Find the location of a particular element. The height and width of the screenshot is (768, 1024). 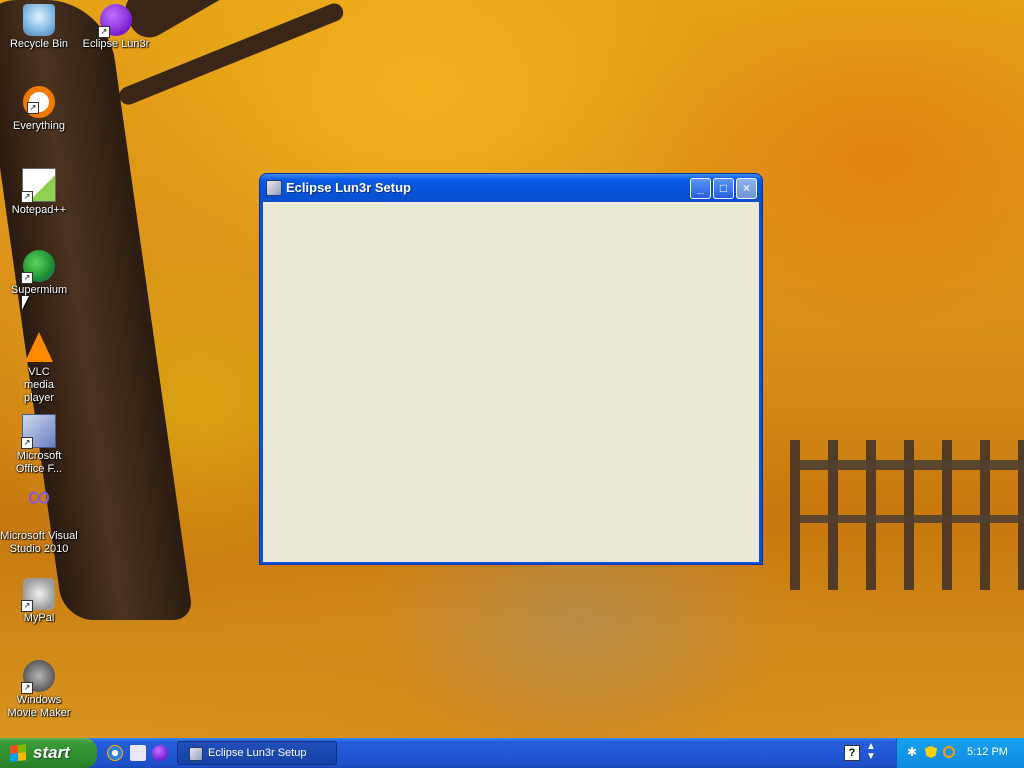

desktop-icon-movie-maker: ↗ Windows Movie Maker is located at coordinates (39, 690).